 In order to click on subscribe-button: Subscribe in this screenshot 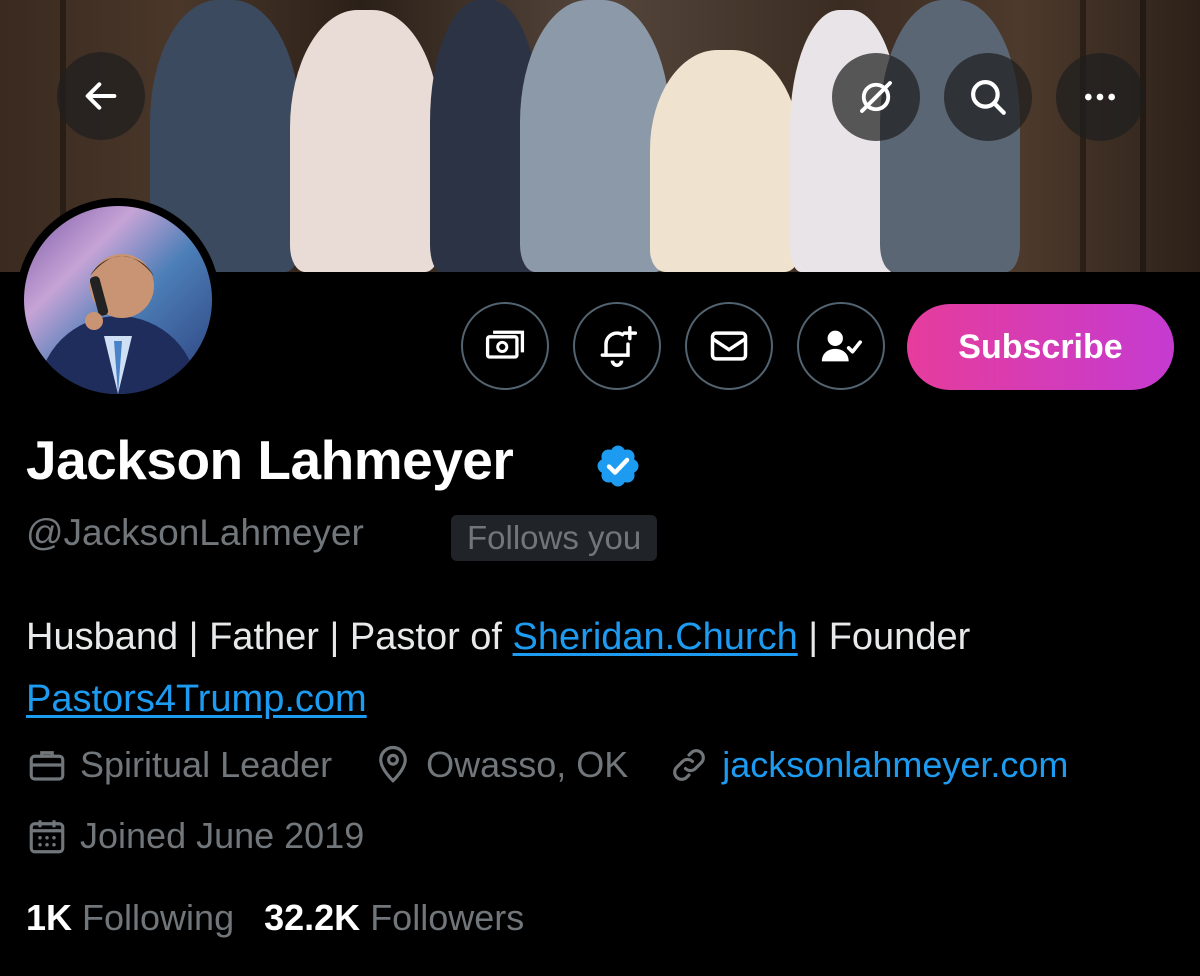, I will do `click(1040, 347)`.